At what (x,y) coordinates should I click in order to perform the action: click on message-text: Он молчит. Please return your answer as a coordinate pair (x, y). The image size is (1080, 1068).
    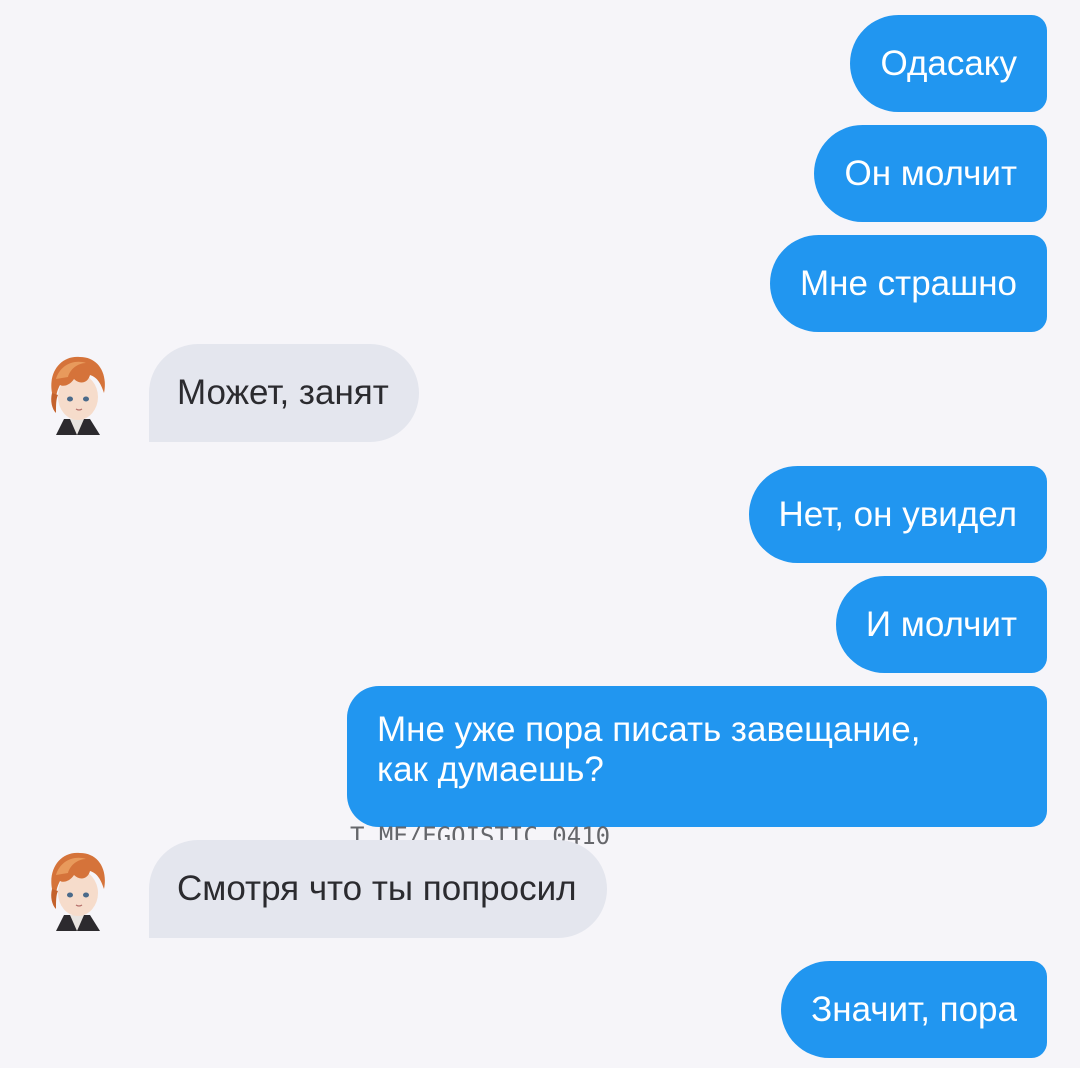
    Looking at the image, I should click on (930, 173).